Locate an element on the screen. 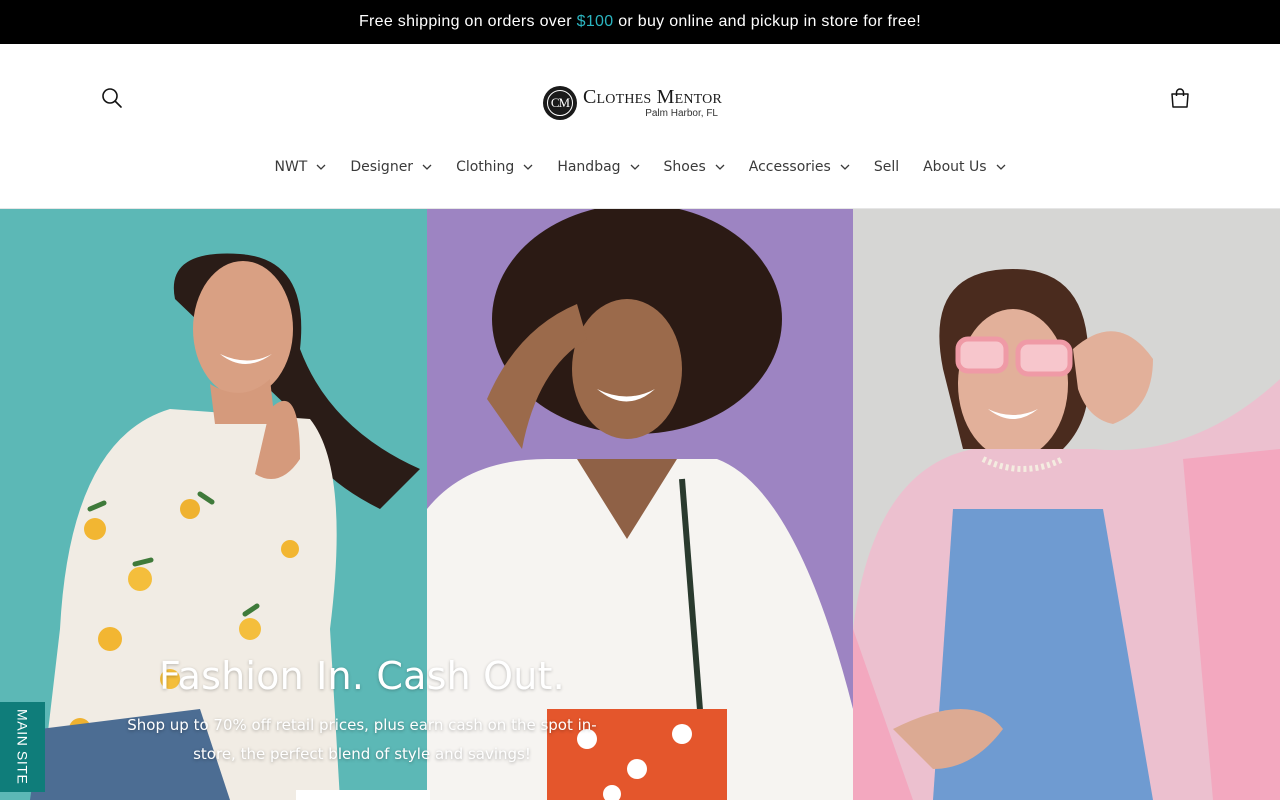 Image resolution: width=1280 pixels, height=800 pixels. bag-icon is located at coordinates (1180, 98).